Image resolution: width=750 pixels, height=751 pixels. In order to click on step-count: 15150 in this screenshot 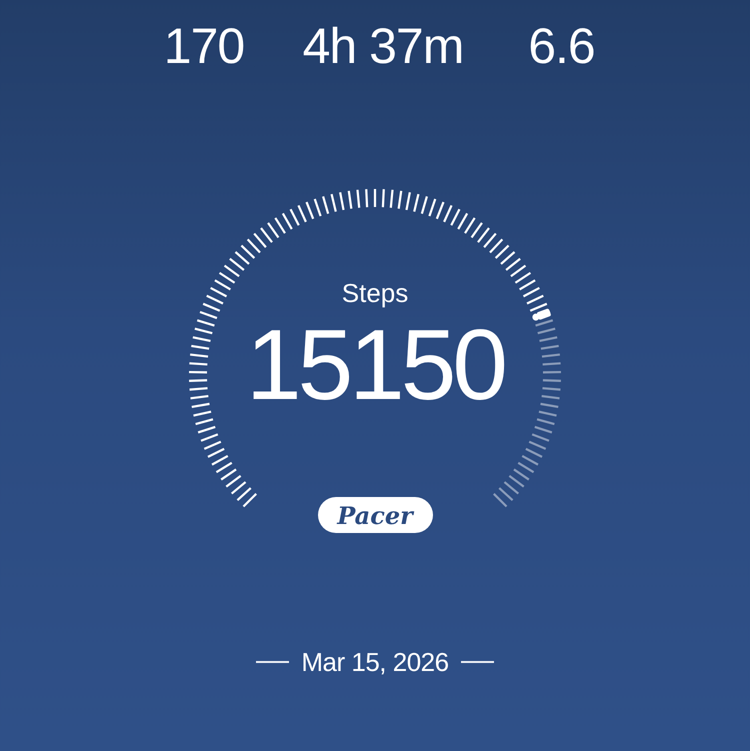, I will do `click(375, 365)`.